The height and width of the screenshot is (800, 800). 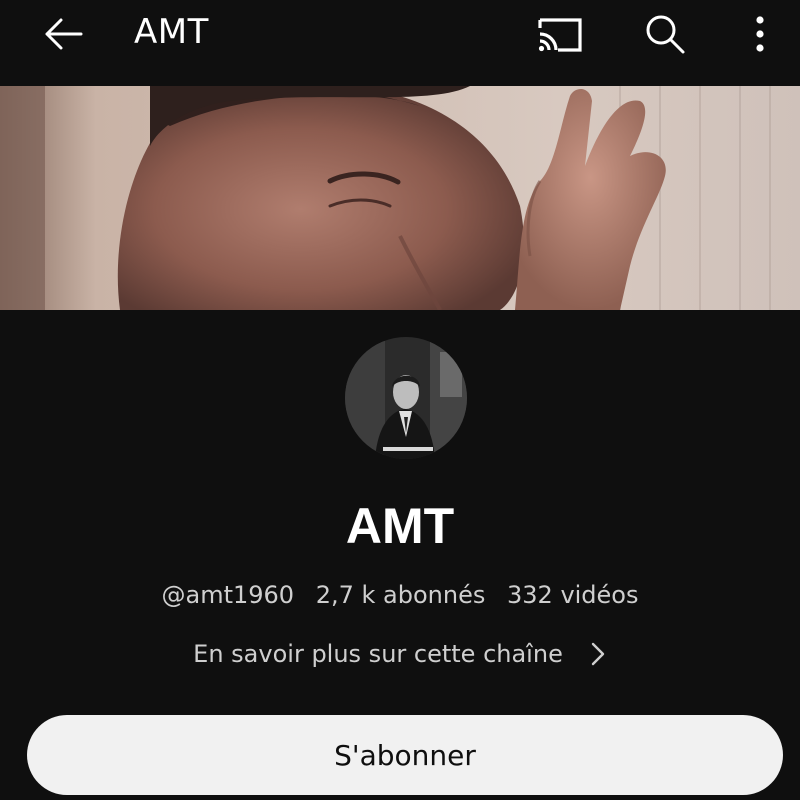 I want to click on about-channel-link: En savoir plus sur cette chaîne, so click(x=400, y=654).